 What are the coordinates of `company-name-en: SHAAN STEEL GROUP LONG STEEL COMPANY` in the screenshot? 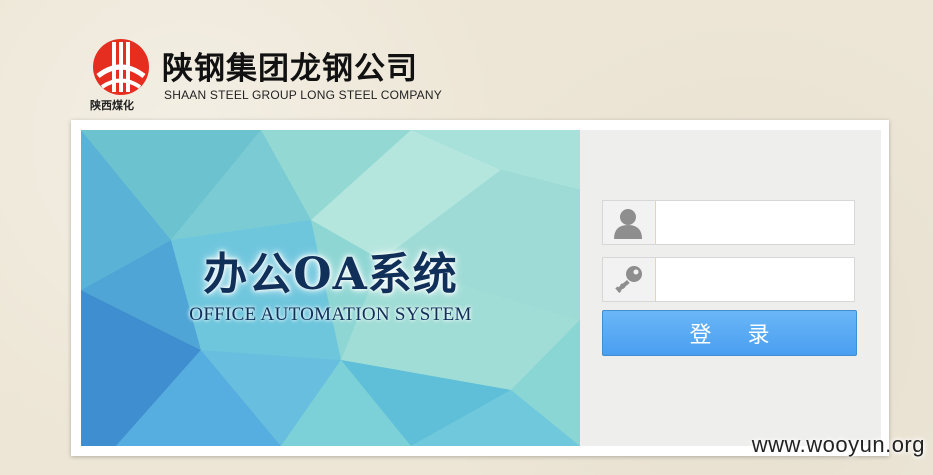 It's located at (303, 95).